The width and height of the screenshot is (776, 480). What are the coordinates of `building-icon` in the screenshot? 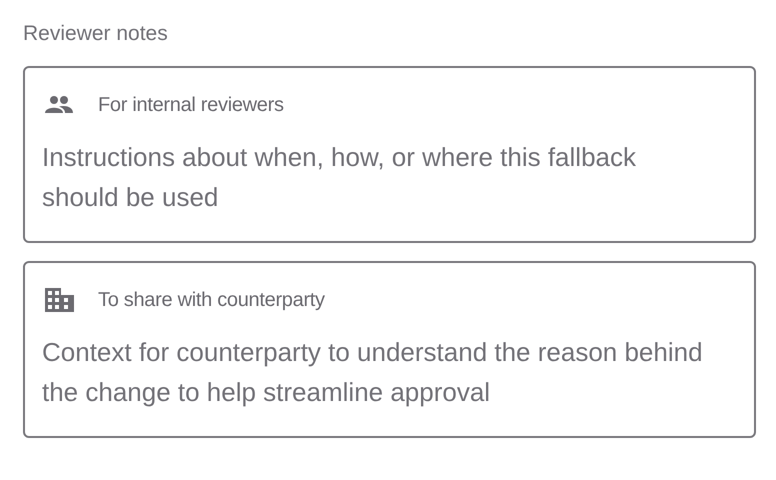 It's located at (59, 300).